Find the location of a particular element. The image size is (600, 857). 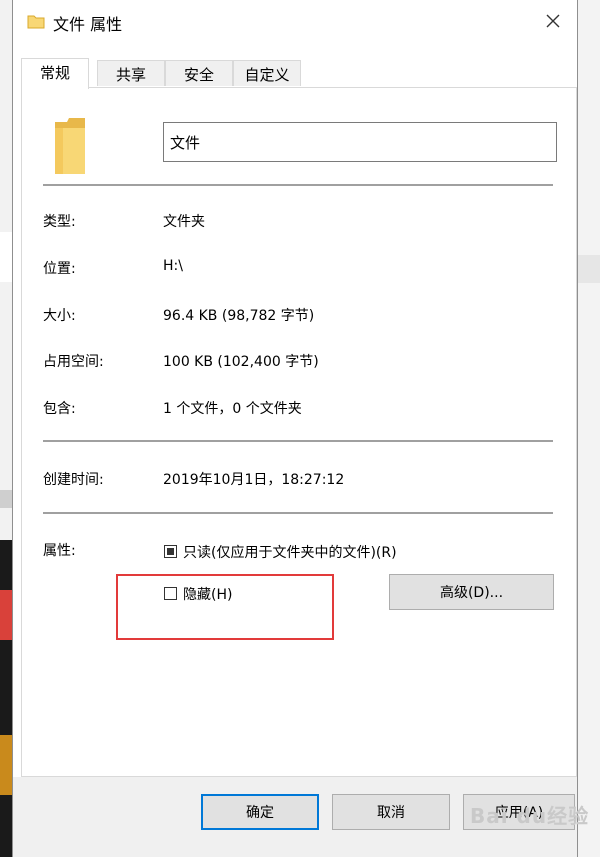

folder-name-input is located at coordinates (360, 142).